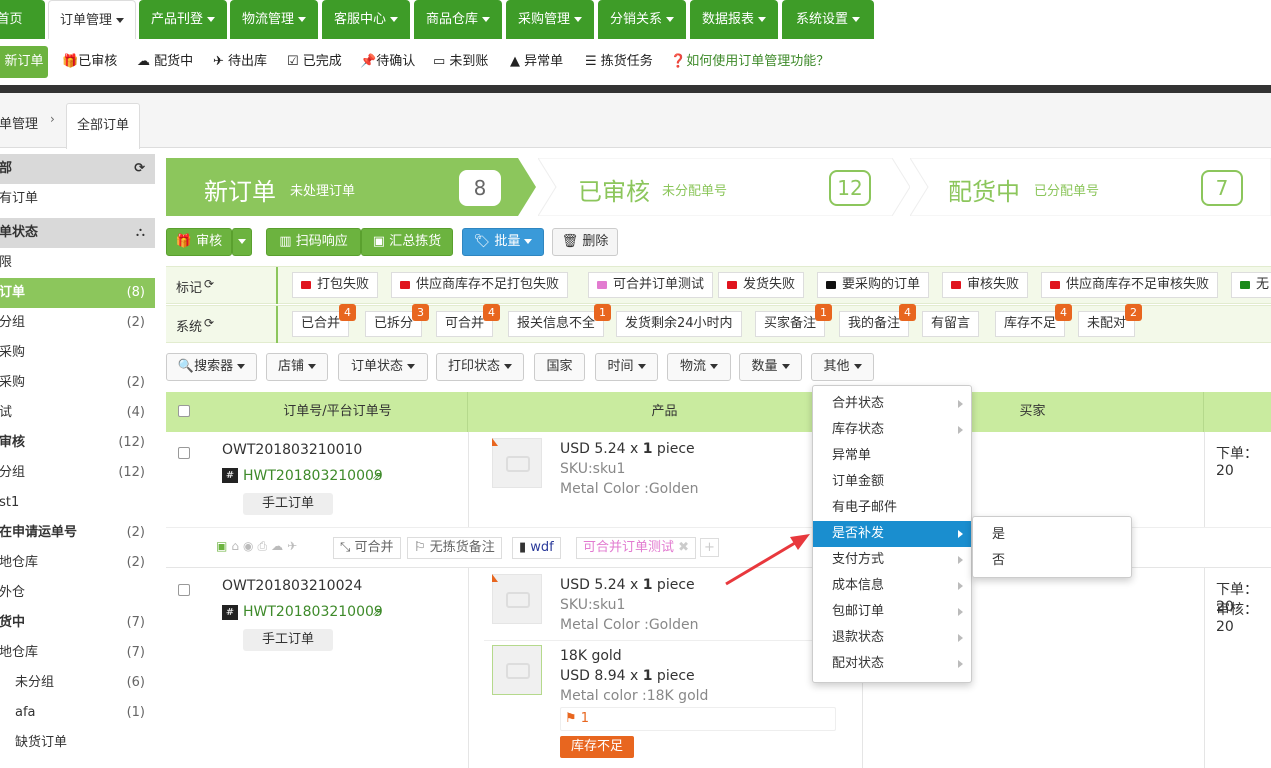 The width and height of the screenshot is (1271, 768). What do you see at coordinates (651, 285) in the screenshot?
I see `mark-tag: 可合并订单测试` at bounding box center [651, 285].